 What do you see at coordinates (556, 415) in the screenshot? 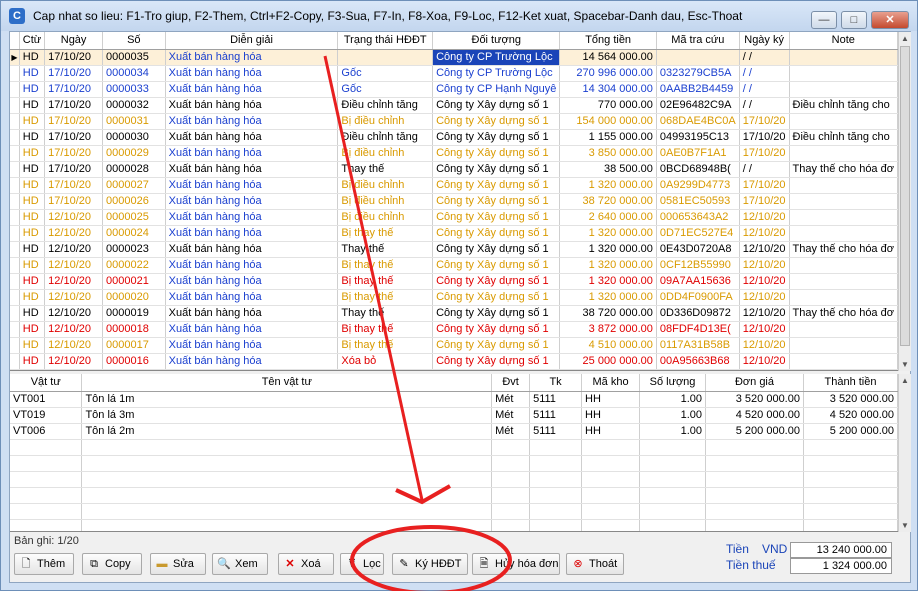
I see `detail-cell-tk: 5111` at bounding box center [556, 415].